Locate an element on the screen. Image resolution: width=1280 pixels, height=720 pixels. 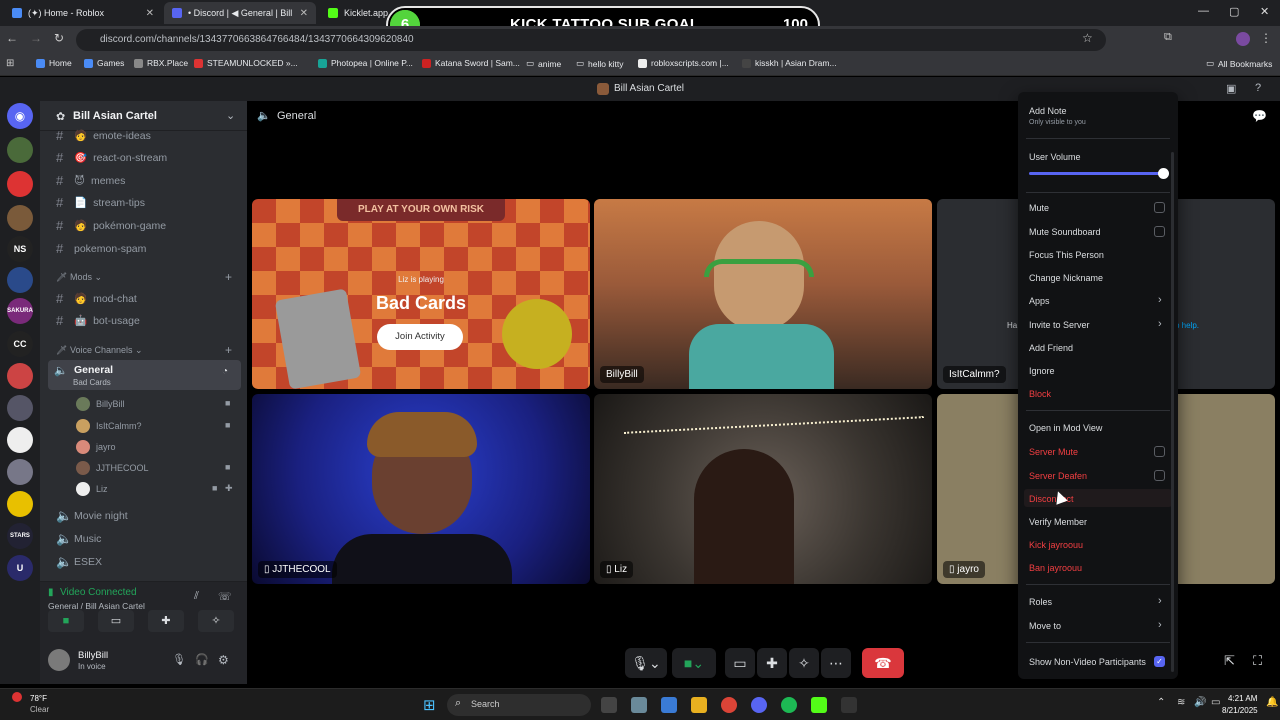
bookmark-home: Home is located at coordinates (54, 63).